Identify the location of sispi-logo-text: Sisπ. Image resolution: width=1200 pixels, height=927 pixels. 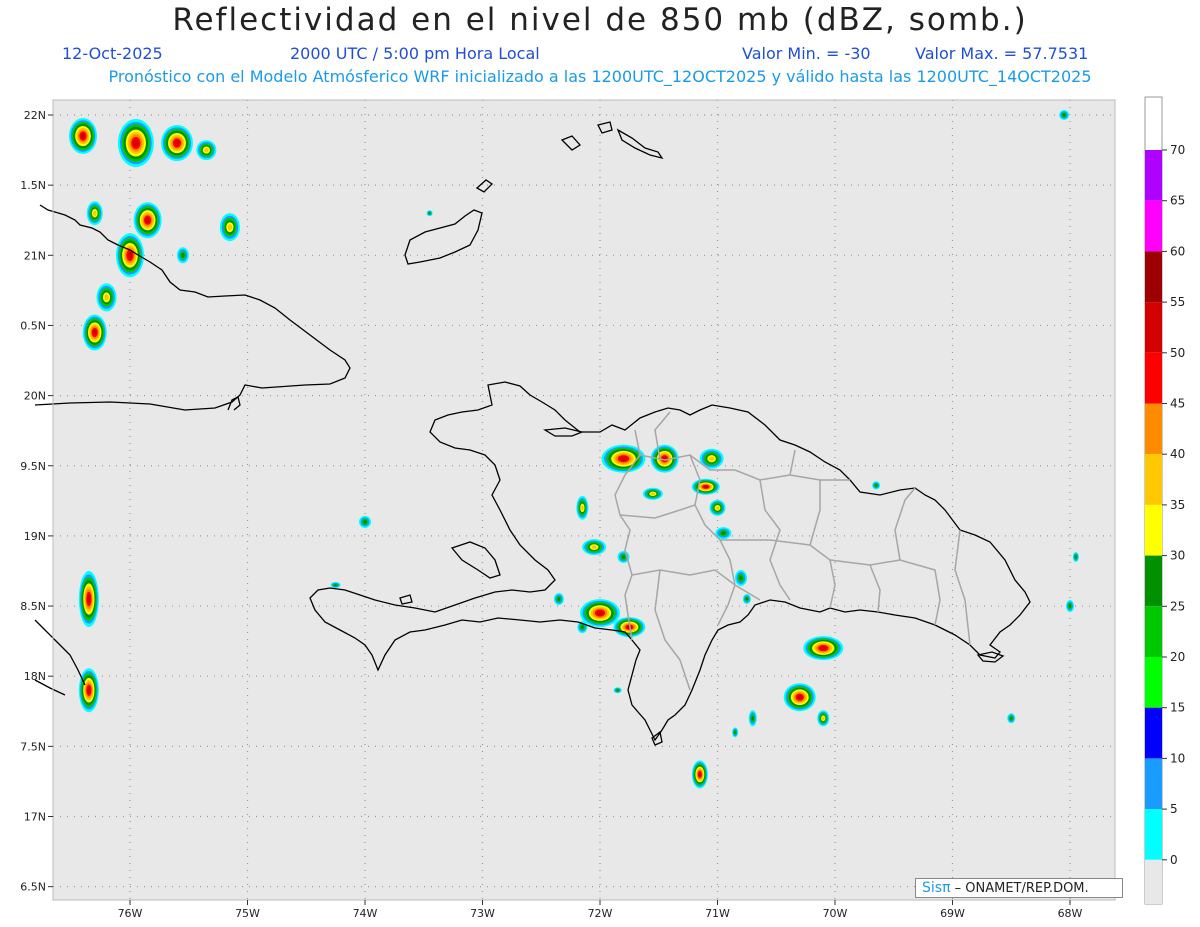
(936, 888).